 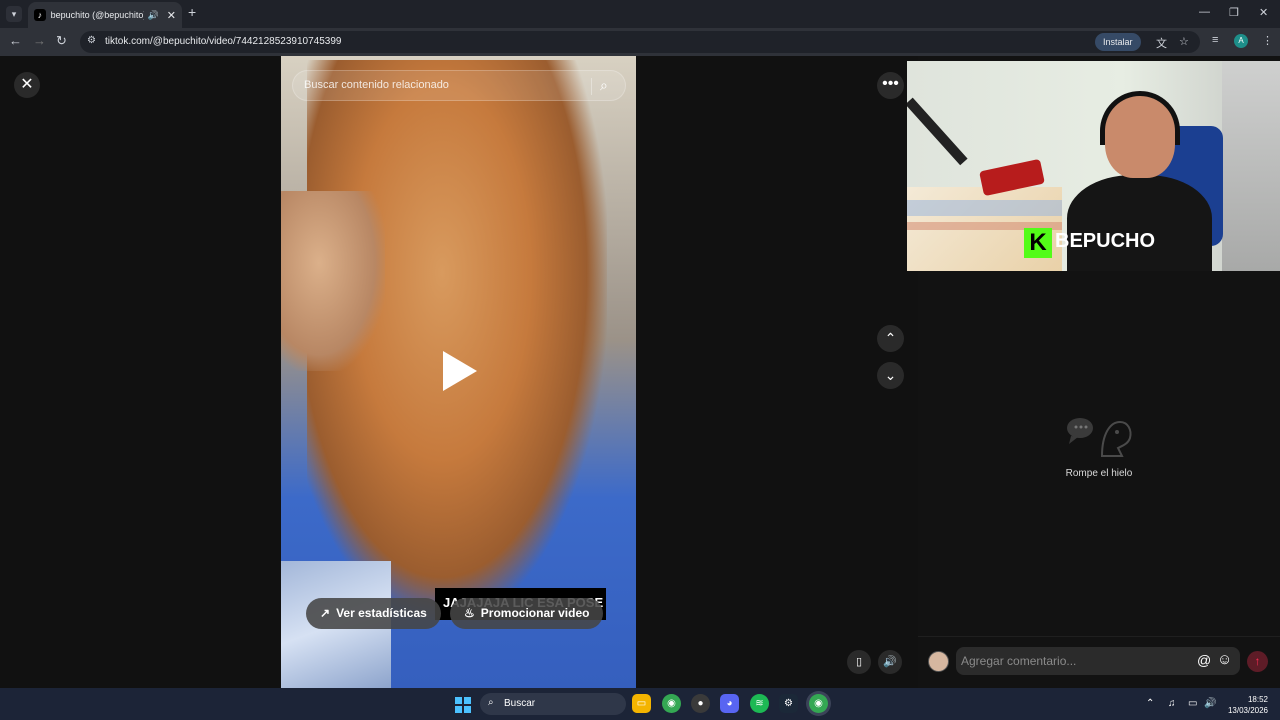 What do you see at coordinates (890, 662) in the screenshot?
I see `volume-icon: 🔊` at bounding box center [890, 662].